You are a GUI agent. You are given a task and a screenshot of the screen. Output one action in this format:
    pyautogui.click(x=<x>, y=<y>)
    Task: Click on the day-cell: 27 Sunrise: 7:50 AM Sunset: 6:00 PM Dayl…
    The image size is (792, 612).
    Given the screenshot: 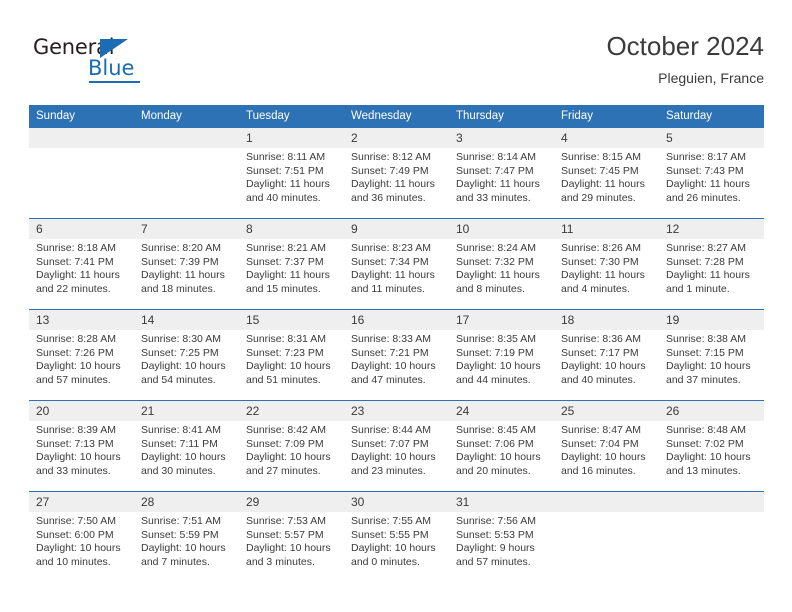 What is the action you would take?
    pyautogui.click(x=81, y=536)
    